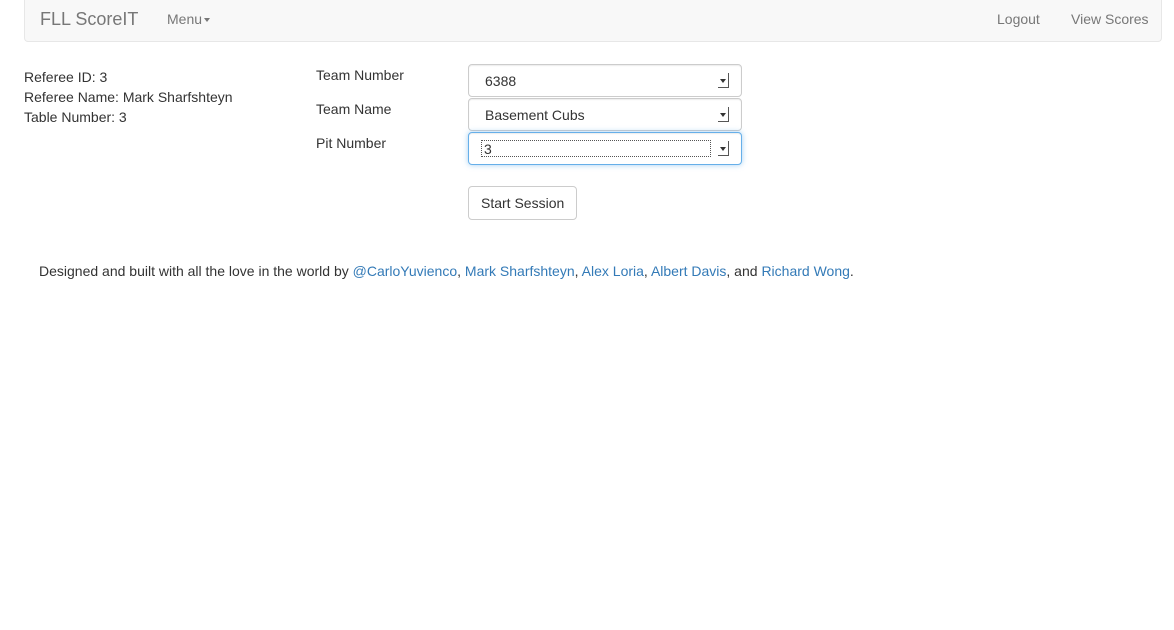 Image resolution: width=1174 pixels, height=630 pixels. What do you see at coordinates (535, 115) in the screenshot?
I see `team-name-value: Basement Cubs` at bounding box center [535, 115].